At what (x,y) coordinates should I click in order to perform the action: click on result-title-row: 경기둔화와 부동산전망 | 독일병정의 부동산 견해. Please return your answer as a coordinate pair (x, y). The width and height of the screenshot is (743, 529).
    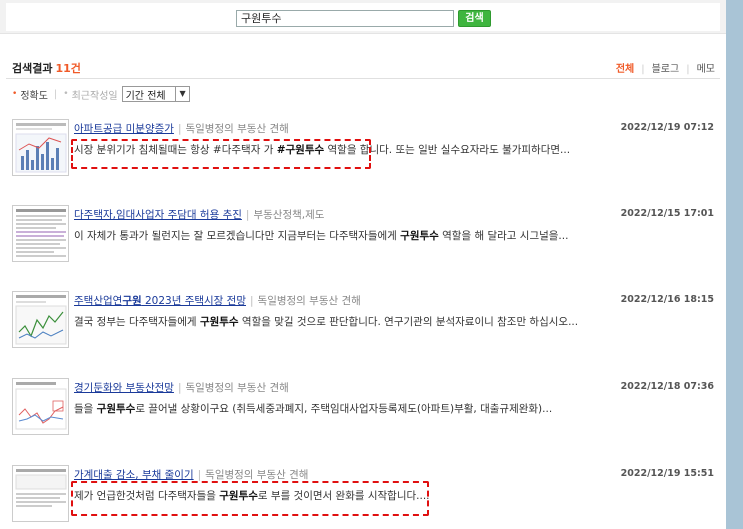
    Looking at the image, I should click on (181, 388).